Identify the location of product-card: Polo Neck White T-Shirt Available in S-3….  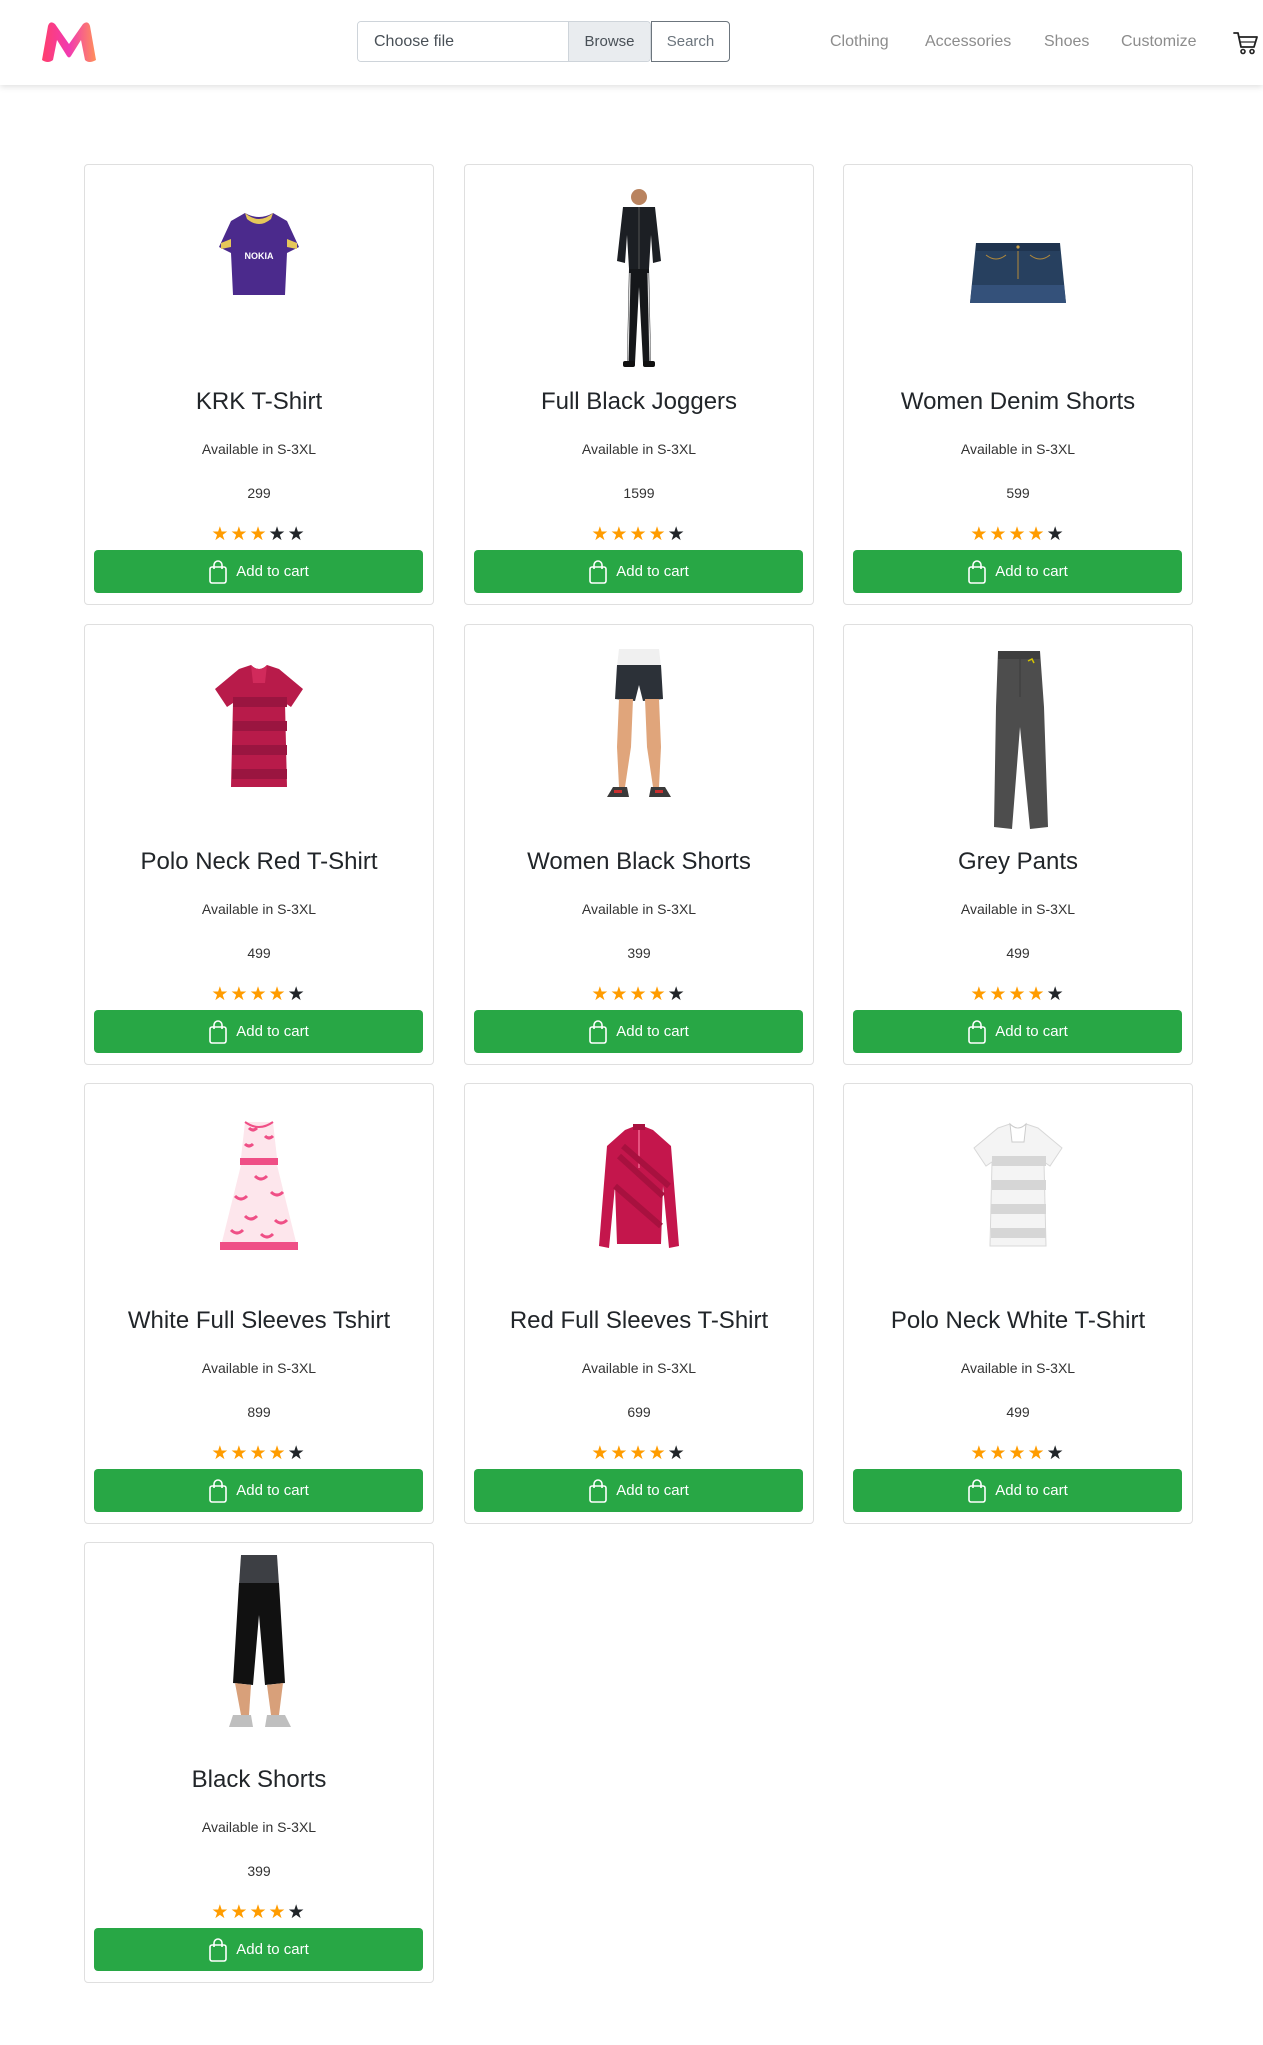
(1018, 1303).